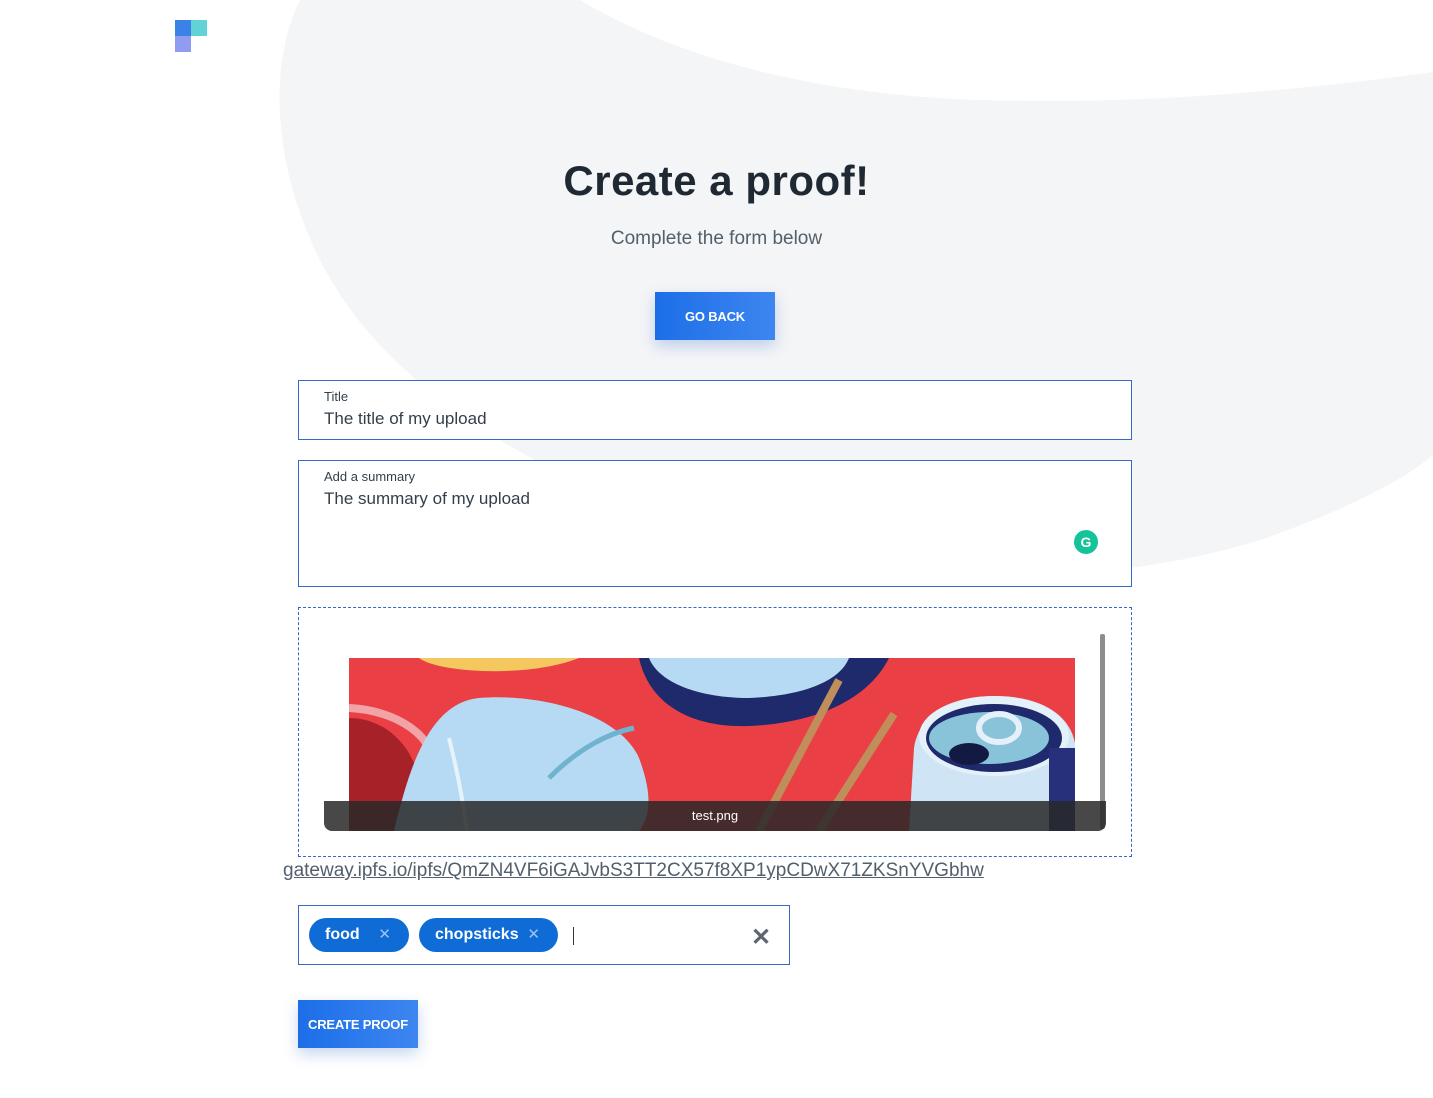 The image size is (1433, 1098). I want to click on text-cursor, so click(573, 936).